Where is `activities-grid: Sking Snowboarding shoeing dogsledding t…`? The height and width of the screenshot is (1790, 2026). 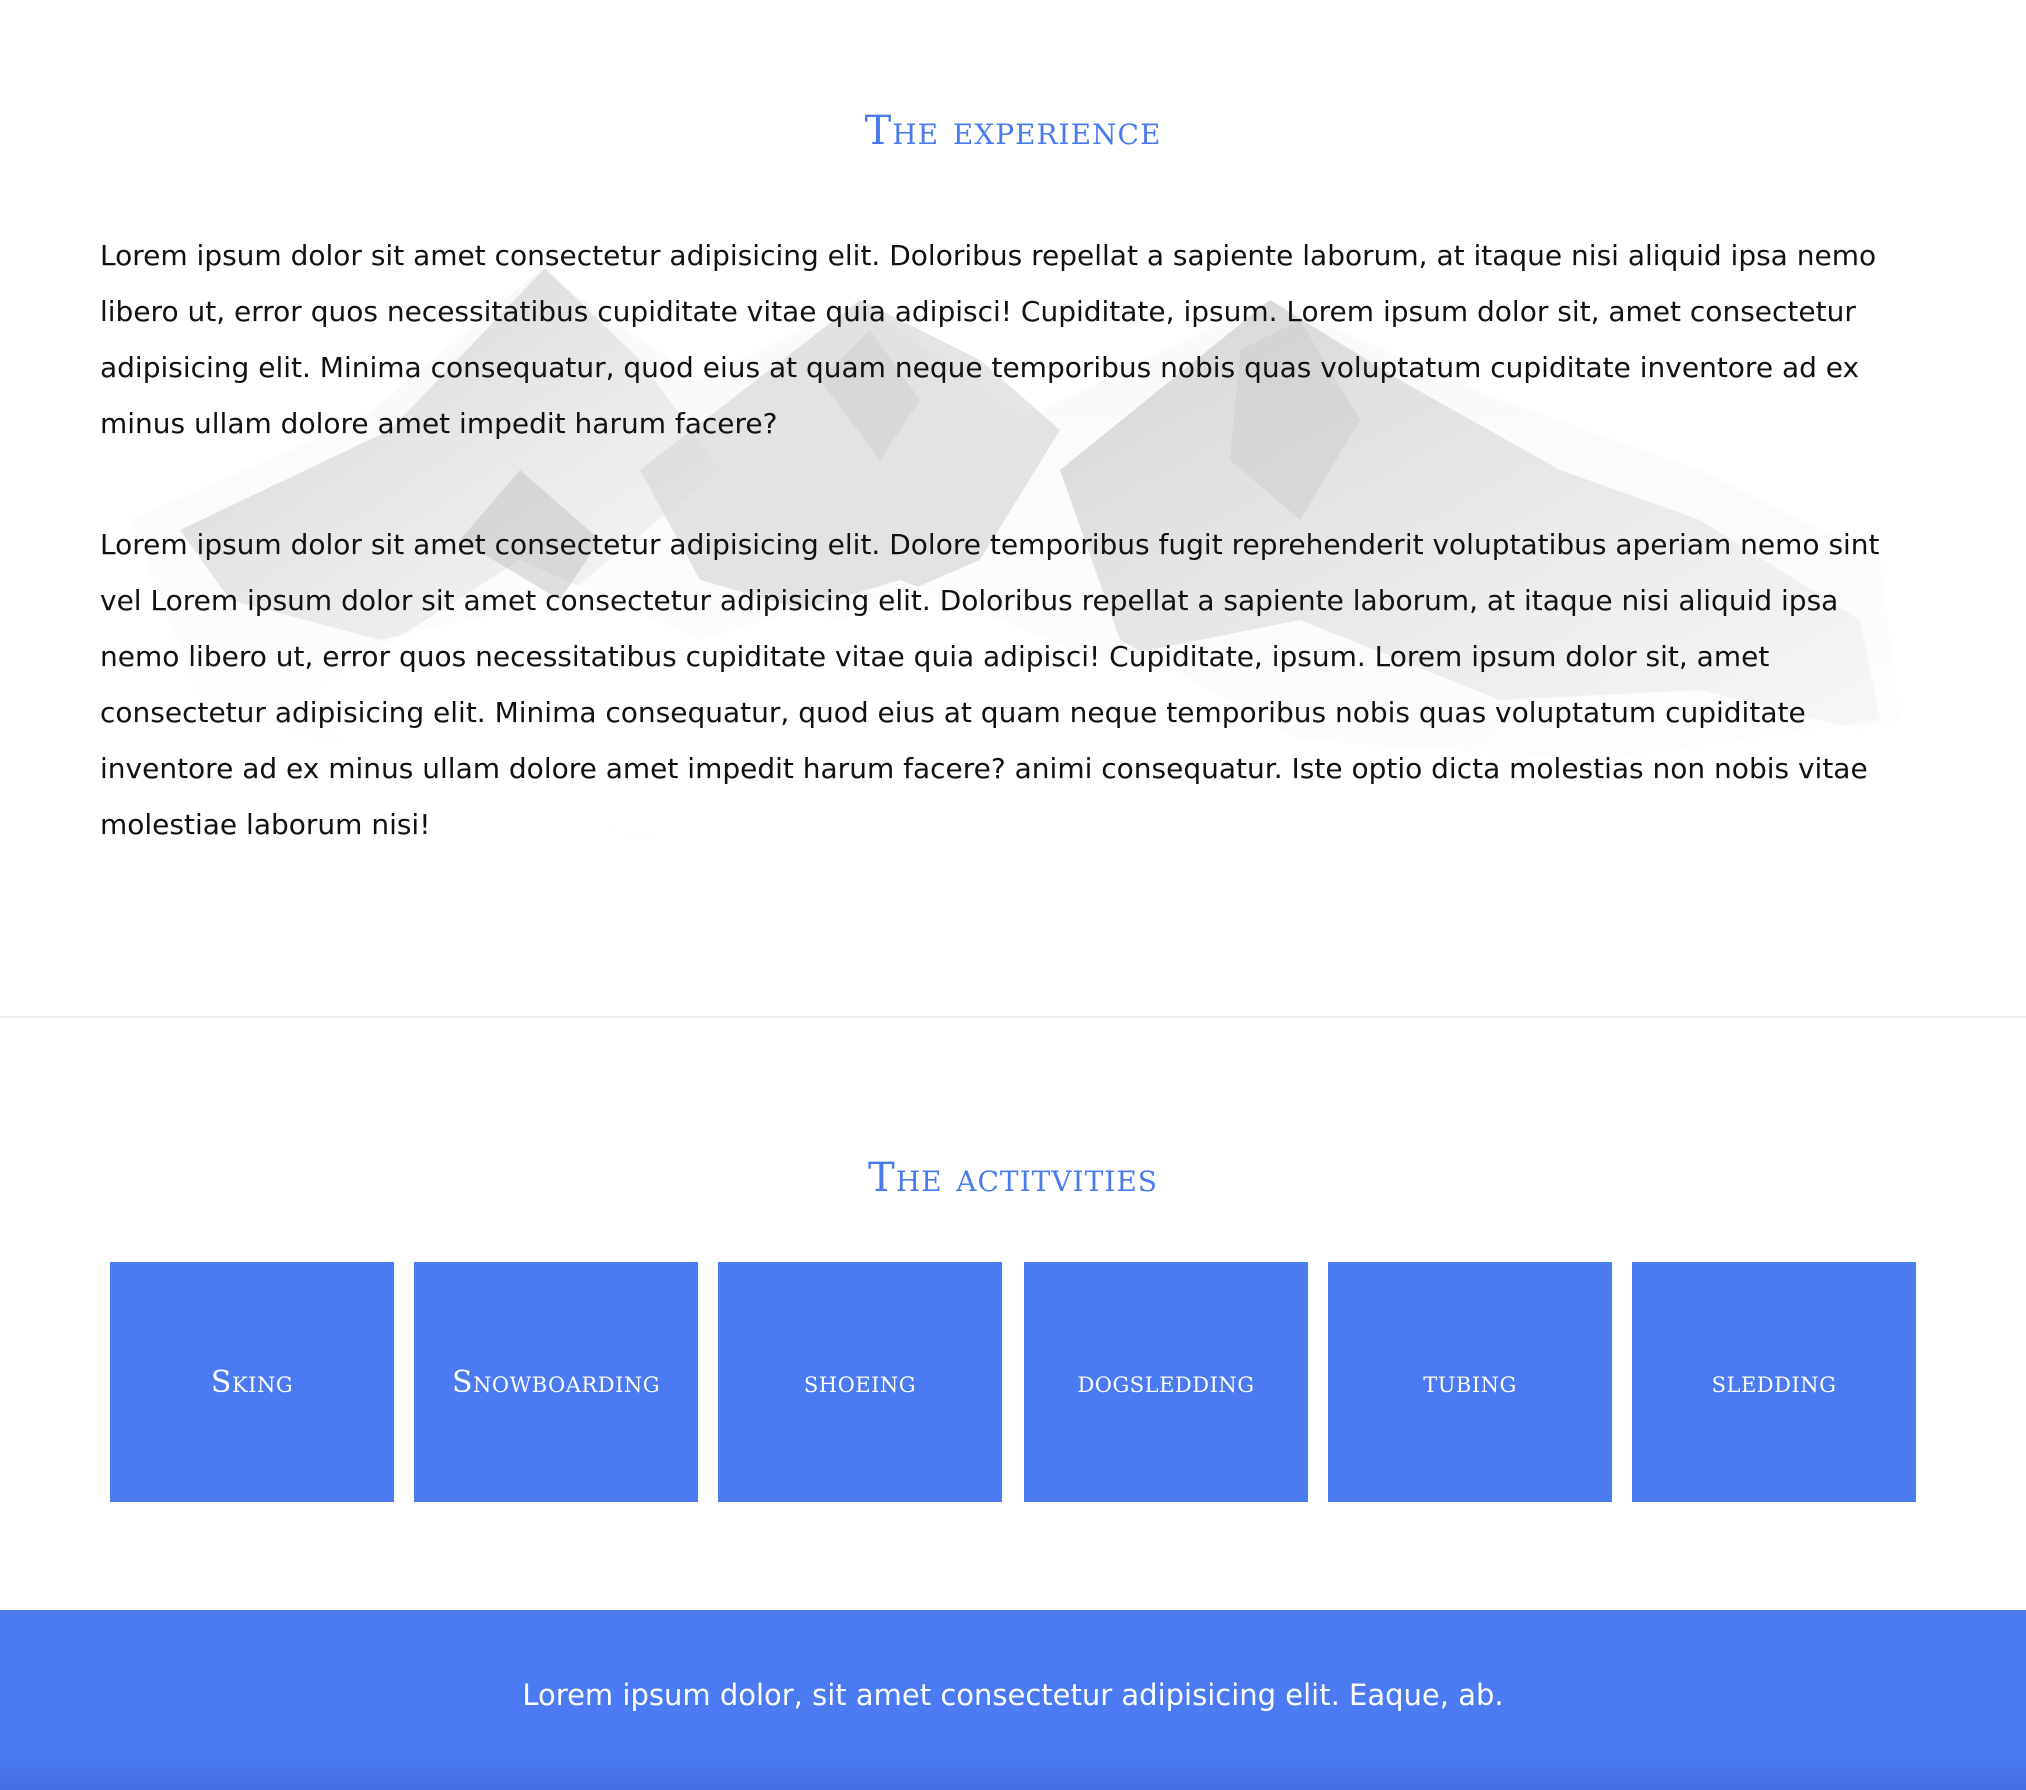 activities-grid: Sking Snowboarding shoeing dogsledding t… is located at coordinates (1013, 1382).